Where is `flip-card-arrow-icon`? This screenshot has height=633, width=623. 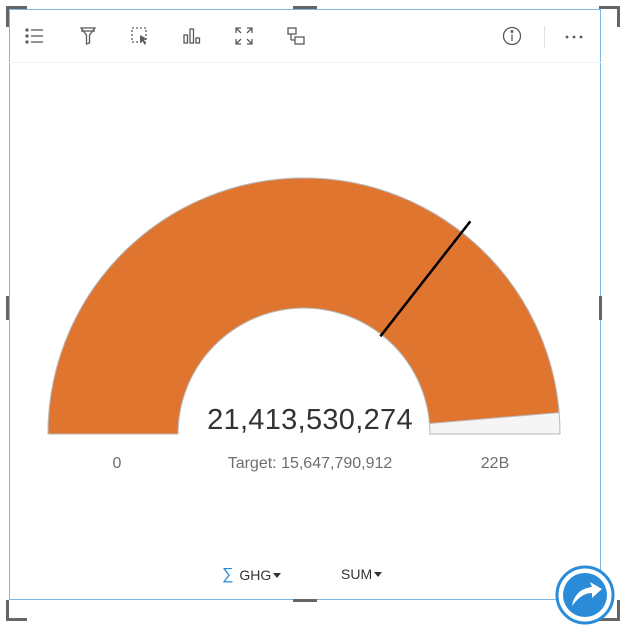 flip-card-arrow-icon is located at coordinates (585, 595).